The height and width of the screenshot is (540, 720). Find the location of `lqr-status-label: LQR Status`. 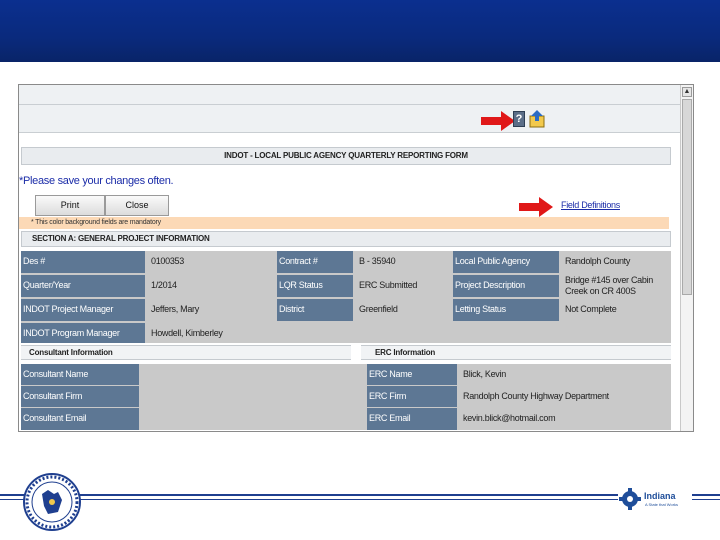

lqr-status-label: LQR Status is located at coordinates (315, 286).